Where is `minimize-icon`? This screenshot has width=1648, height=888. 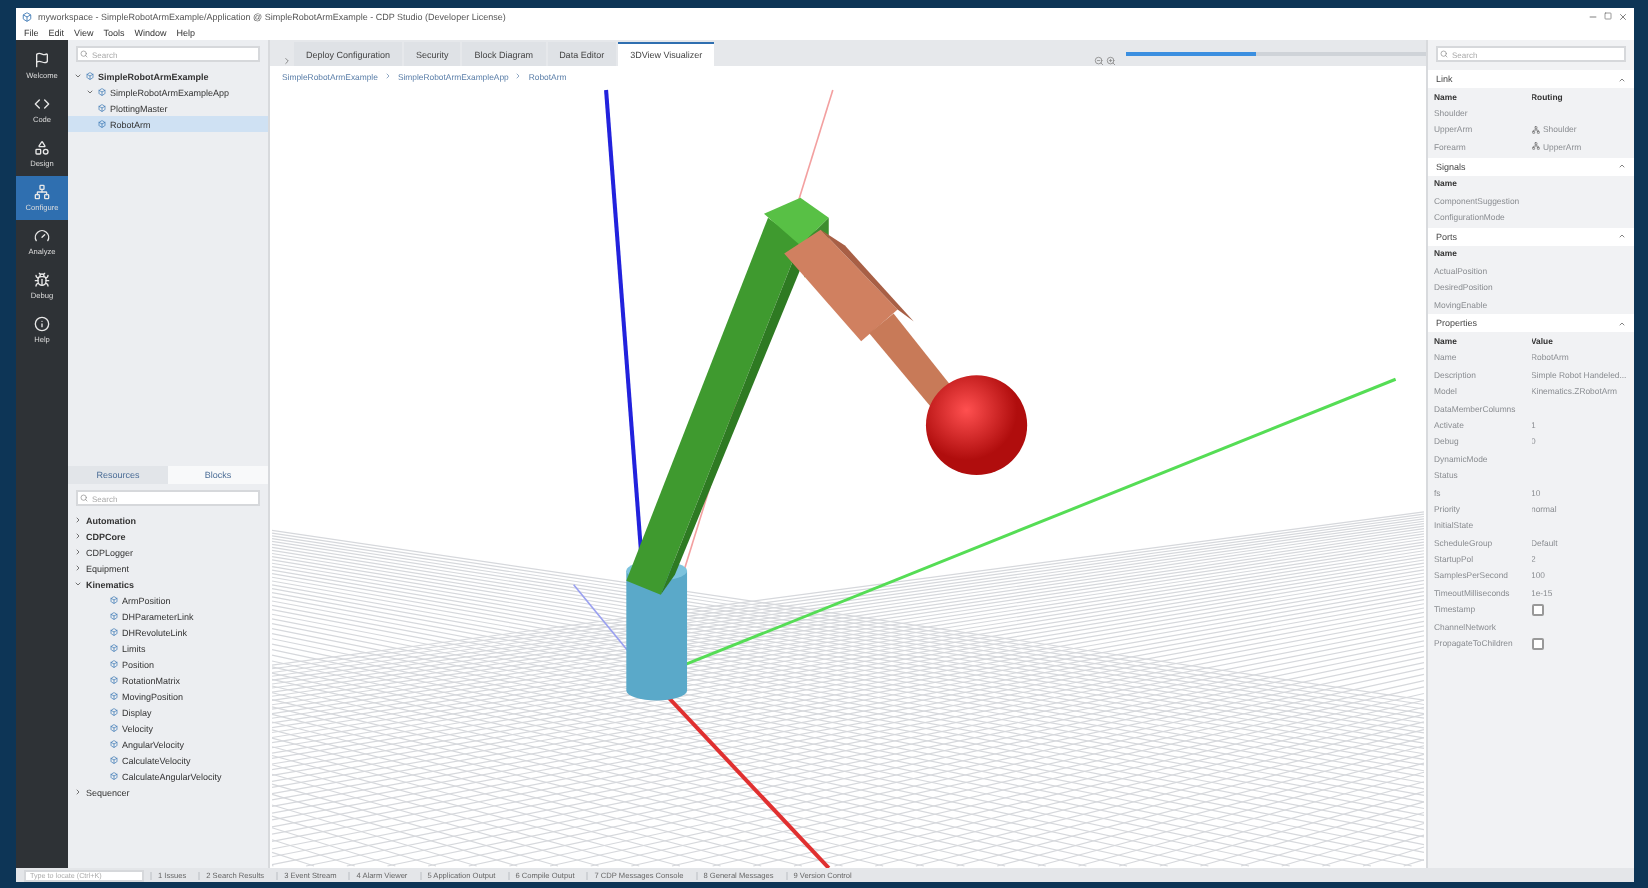
minimize-icon is located at coordinates (1593, 16).